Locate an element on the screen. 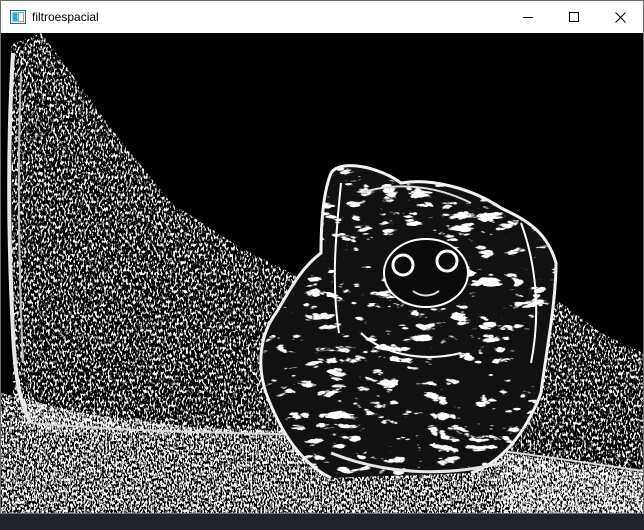 The image size is (644, 530). minimize-button is located at coordinates (528, 17).